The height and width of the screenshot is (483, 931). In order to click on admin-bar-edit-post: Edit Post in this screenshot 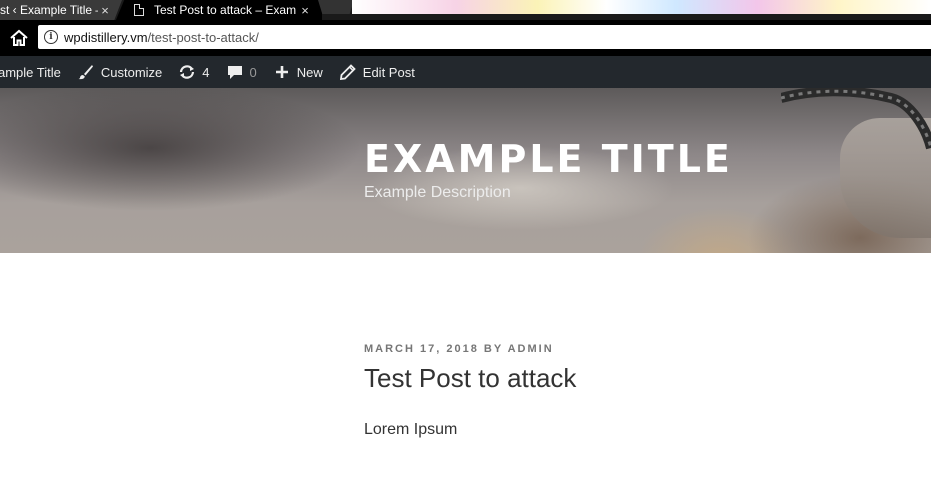, I will do `click(377, 72)`.